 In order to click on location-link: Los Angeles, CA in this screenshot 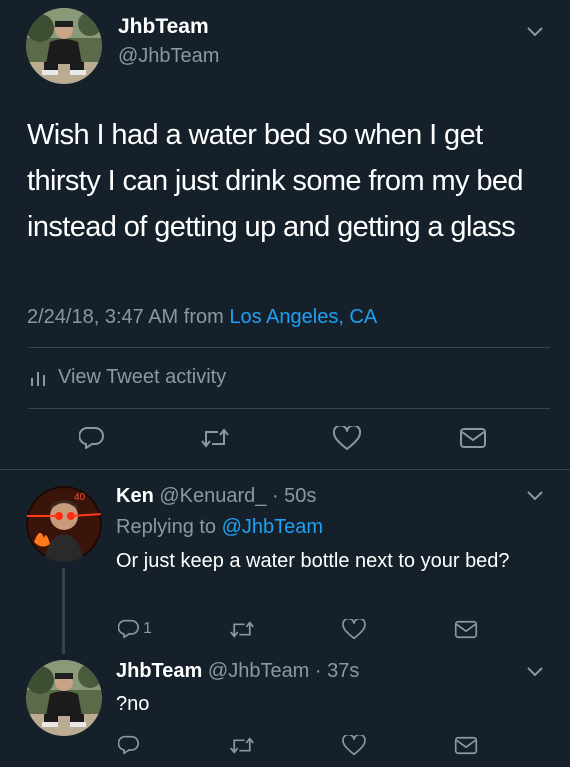, I will do `click(303, 317)`.